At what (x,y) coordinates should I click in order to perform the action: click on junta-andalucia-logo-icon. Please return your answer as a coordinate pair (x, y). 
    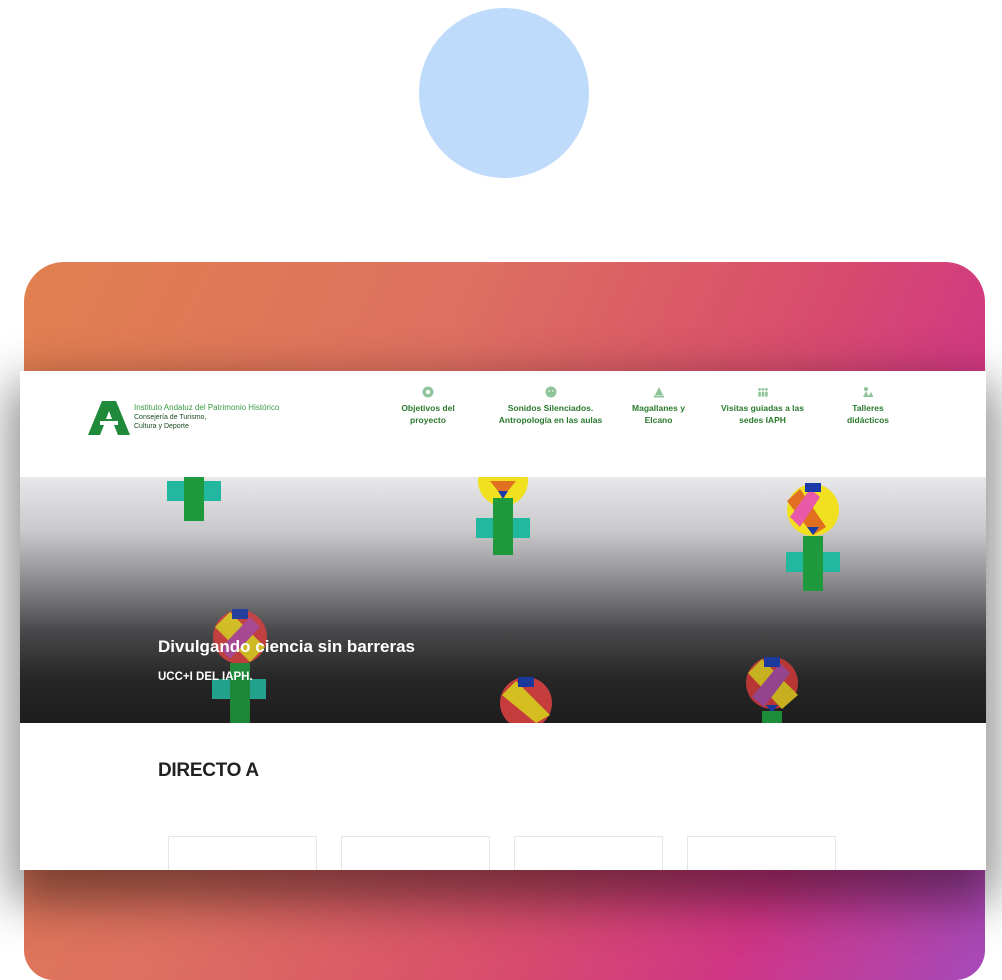
    Looking at the image, I should click on (109, 418).